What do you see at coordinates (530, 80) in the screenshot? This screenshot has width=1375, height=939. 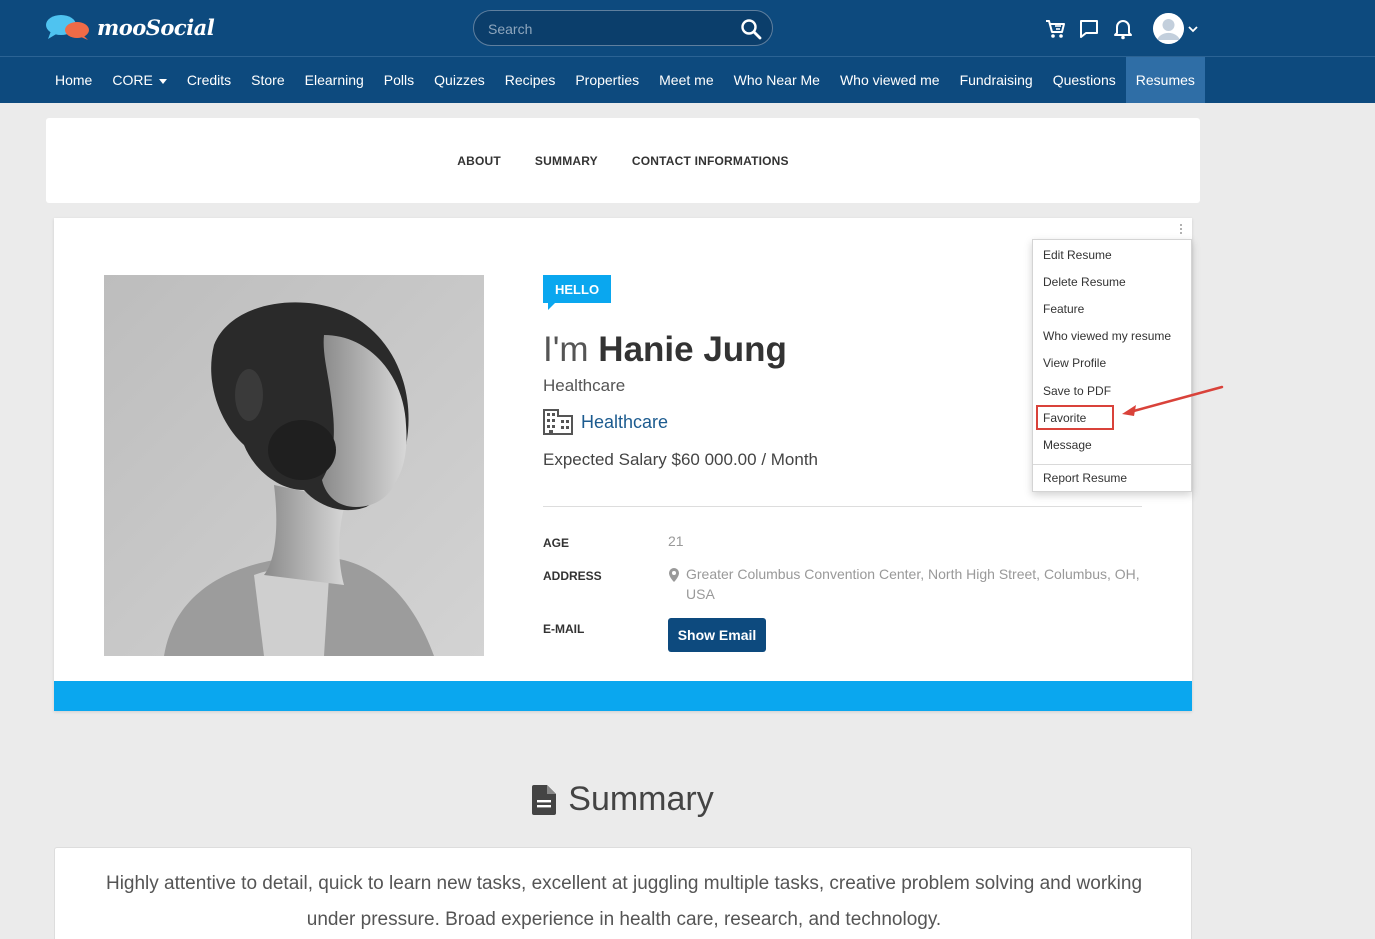 I see `nav-item-recipes: Recipes` at bounding box center [530, 80].